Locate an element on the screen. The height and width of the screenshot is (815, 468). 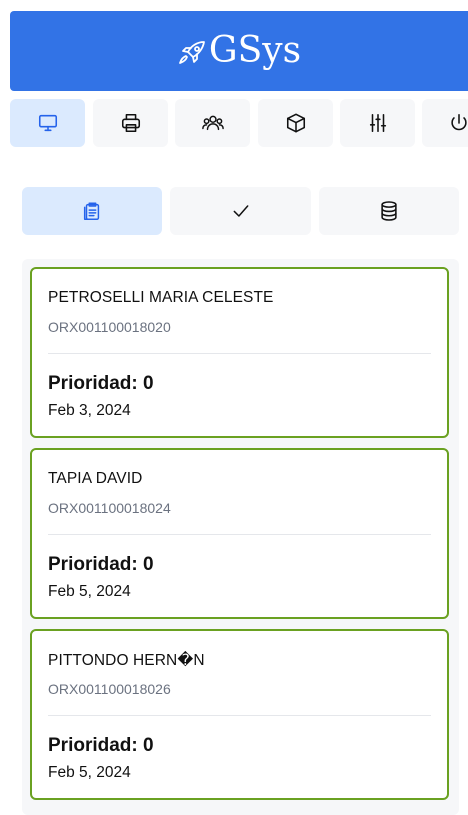
top-nav is located at coordinates (239, 123).